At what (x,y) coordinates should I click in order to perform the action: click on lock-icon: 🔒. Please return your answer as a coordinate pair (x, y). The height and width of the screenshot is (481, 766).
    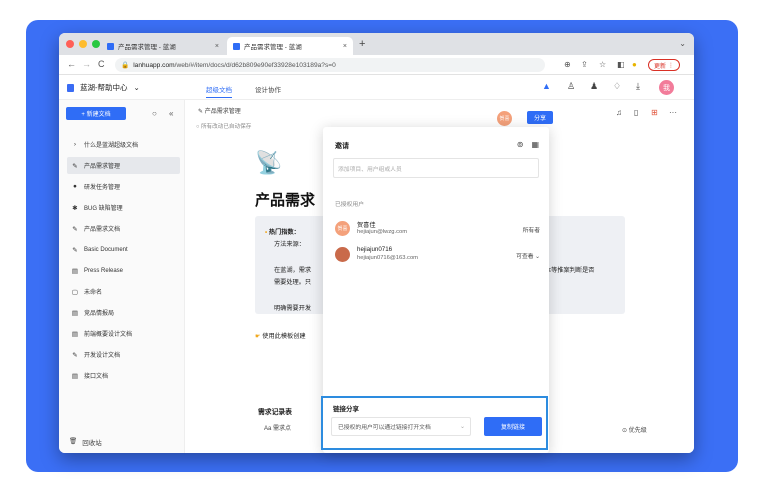
    Looking at the image, I should click on (125, 65).